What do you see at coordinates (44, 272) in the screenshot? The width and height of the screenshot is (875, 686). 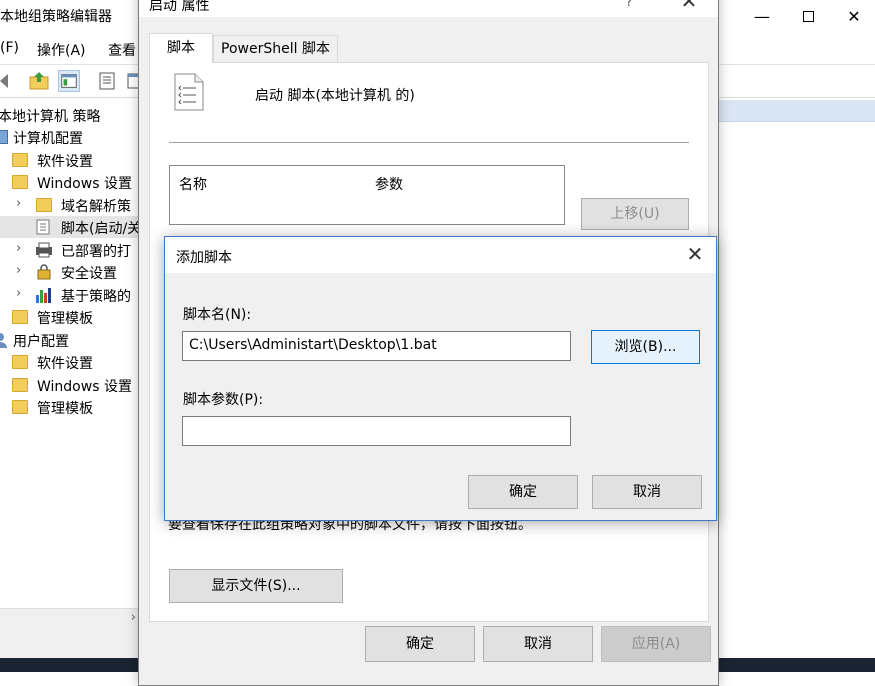 I see `security-lock-icon` at bounding box center [44, 272].